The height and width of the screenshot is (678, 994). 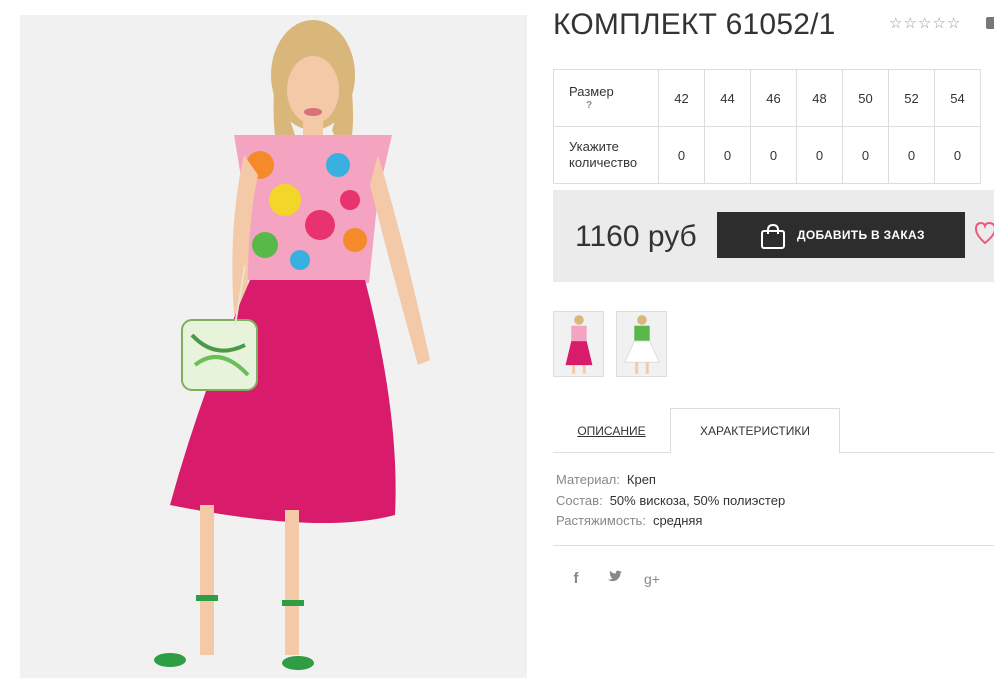 I want to click on size-value: 42, so click(x=681, y=98).